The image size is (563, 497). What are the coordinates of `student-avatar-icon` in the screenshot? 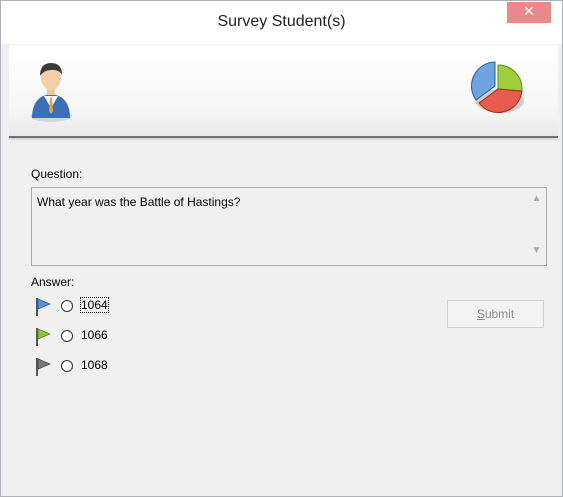 It's located at (51, 92).